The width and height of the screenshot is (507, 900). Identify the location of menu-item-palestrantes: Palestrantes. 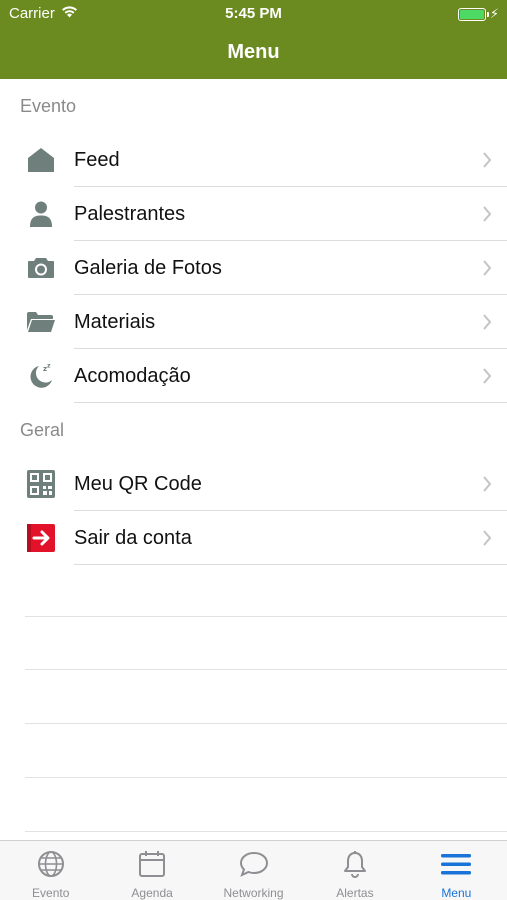
(253, 214).